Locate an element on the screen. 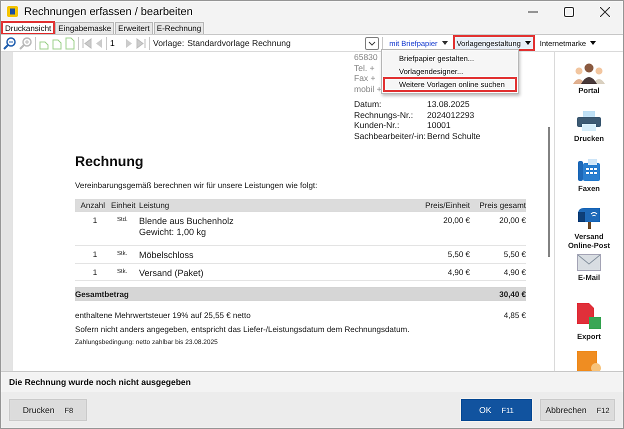  people-icon is located at coordinates (589, 73).